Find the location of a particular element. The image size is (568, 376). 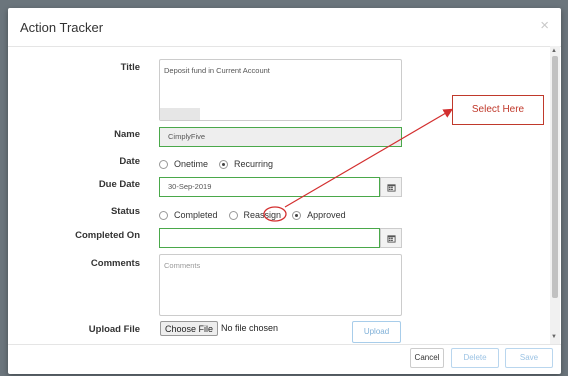

cancel-button: Cancel is located at coordinates (427, 358).